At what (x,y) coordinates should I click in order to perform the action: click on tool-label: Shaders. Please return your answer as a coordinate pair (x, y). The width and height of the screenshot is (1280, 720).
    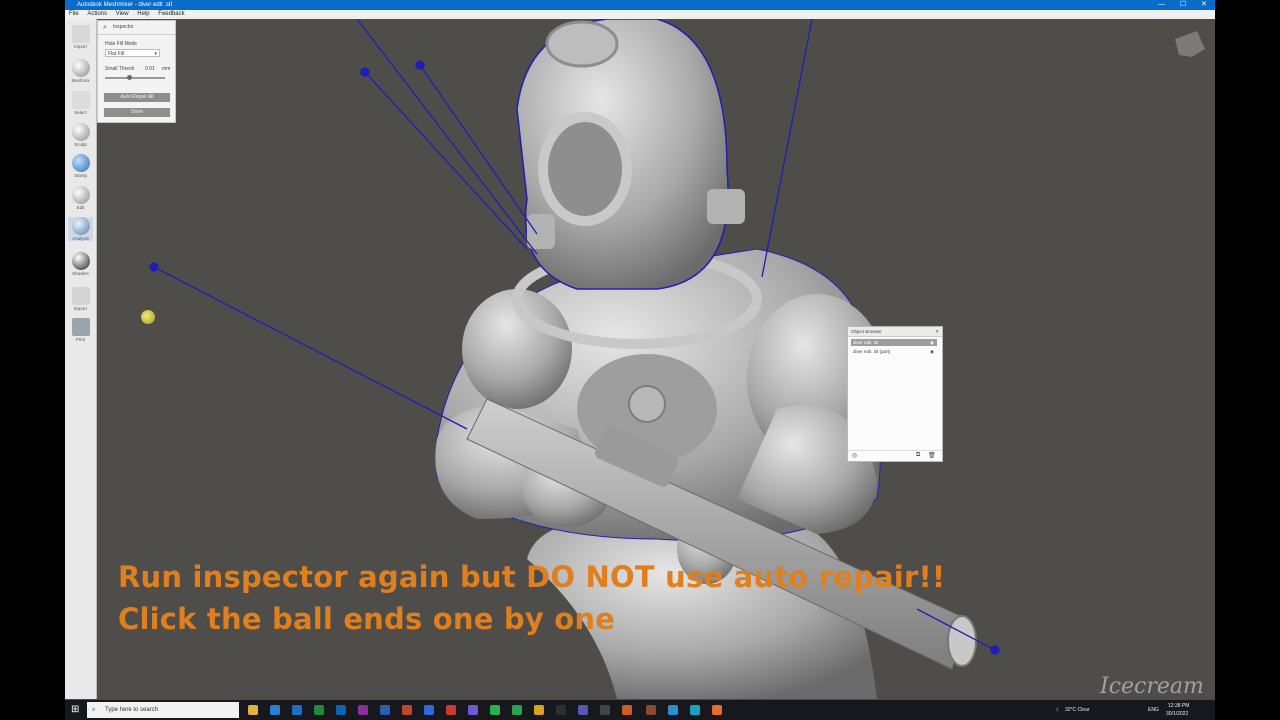
    Looking at the image, I should click on (80, 273).